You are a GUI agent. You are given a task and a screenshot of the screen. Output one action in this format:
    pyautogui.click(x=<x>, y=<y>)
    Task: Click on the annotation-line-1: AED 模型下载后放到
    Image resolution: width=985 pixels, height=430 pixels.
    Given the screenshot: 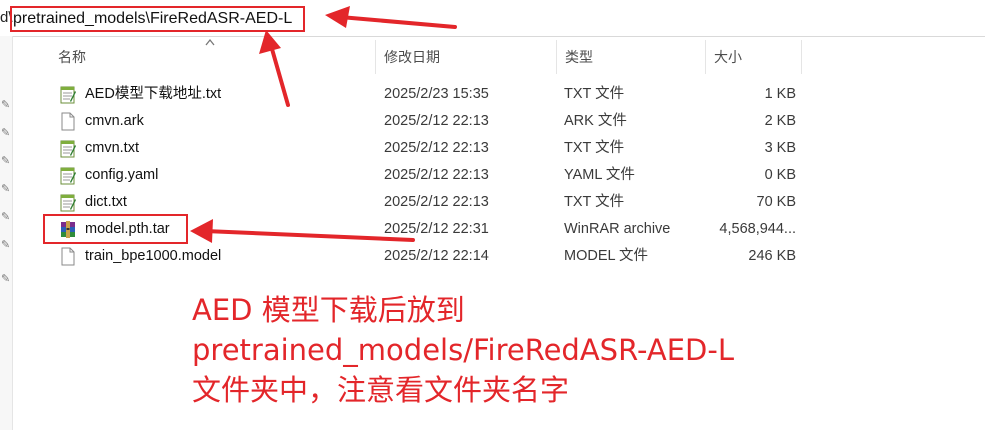 What is the action you would take?
    pyautogui.click(x=328, y=310)
    